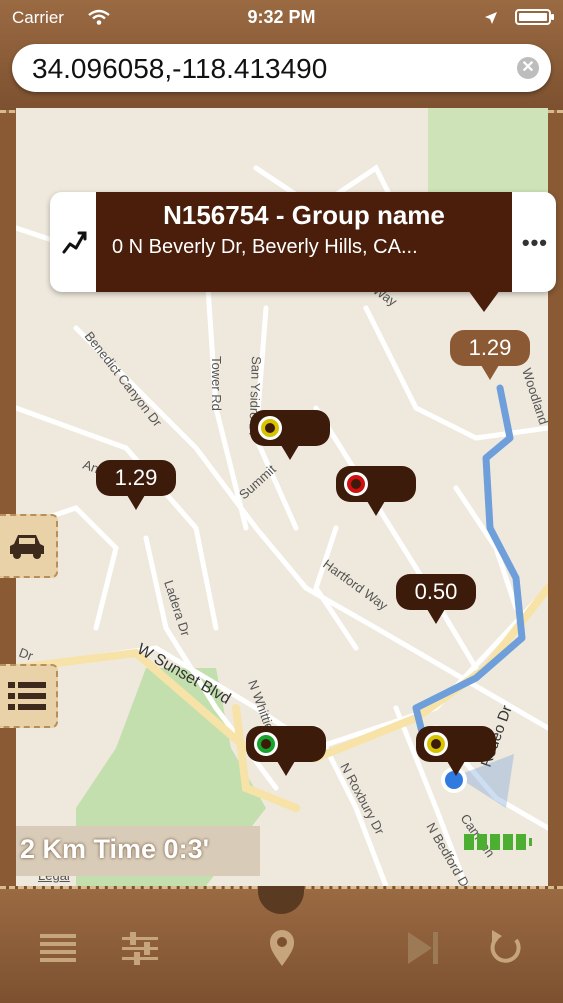 The height and width of the screenshot is (1003, 563). What do you see at coordinates (304, 215) in the screenshot?
I see `callout-title: N156754 - Group name` at bounding box center [304, 215].